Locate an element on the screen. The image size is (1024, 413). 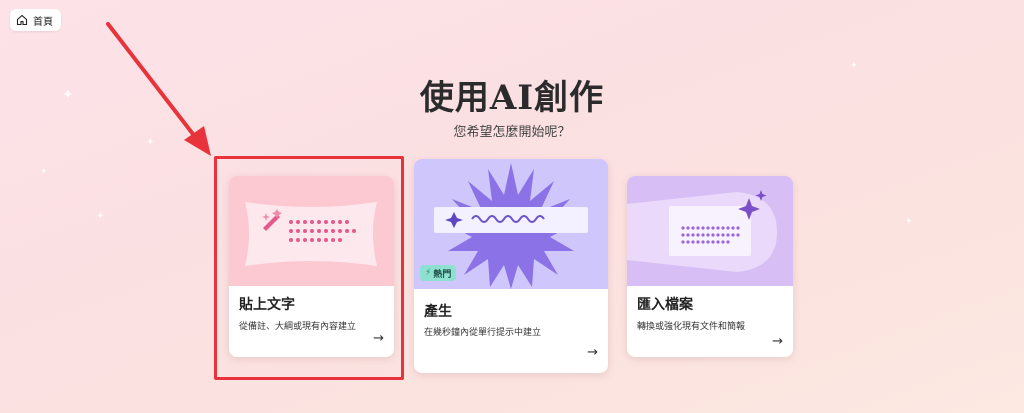
import-file-title: 匯入檔案 is located at coordinates (665, 305).